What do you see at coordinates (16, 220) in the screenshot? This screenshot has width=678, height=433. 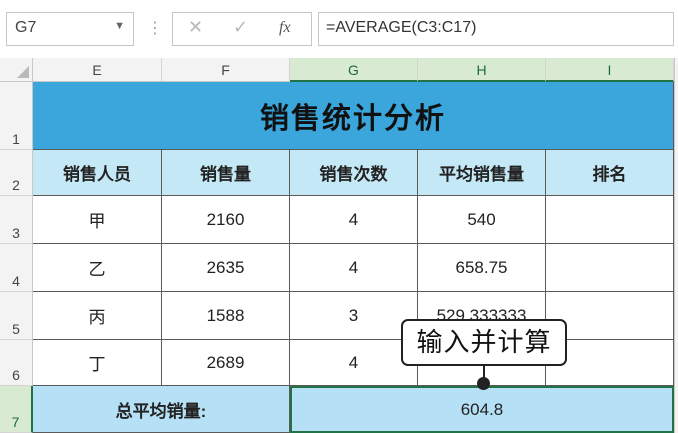 I see `row-header-3: 3` at bounding box center [16, 220].